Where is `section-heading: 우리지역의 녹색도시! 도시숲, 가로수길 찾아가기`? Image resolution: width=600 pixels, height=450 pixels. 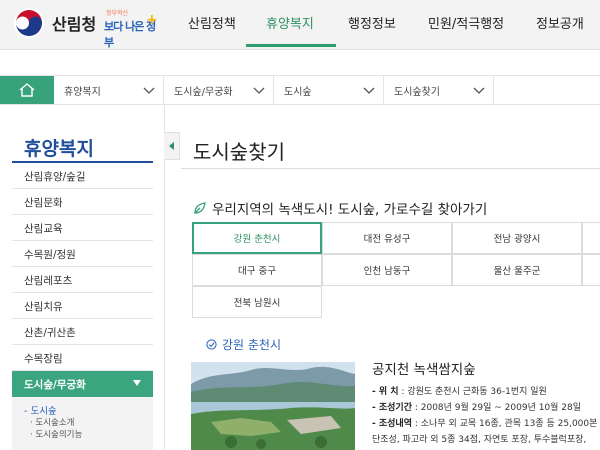 section-heading: 우리지역의 녹색도시! 도시숲, 가로수길 찾아가기 is located at coordinates (340, 208).